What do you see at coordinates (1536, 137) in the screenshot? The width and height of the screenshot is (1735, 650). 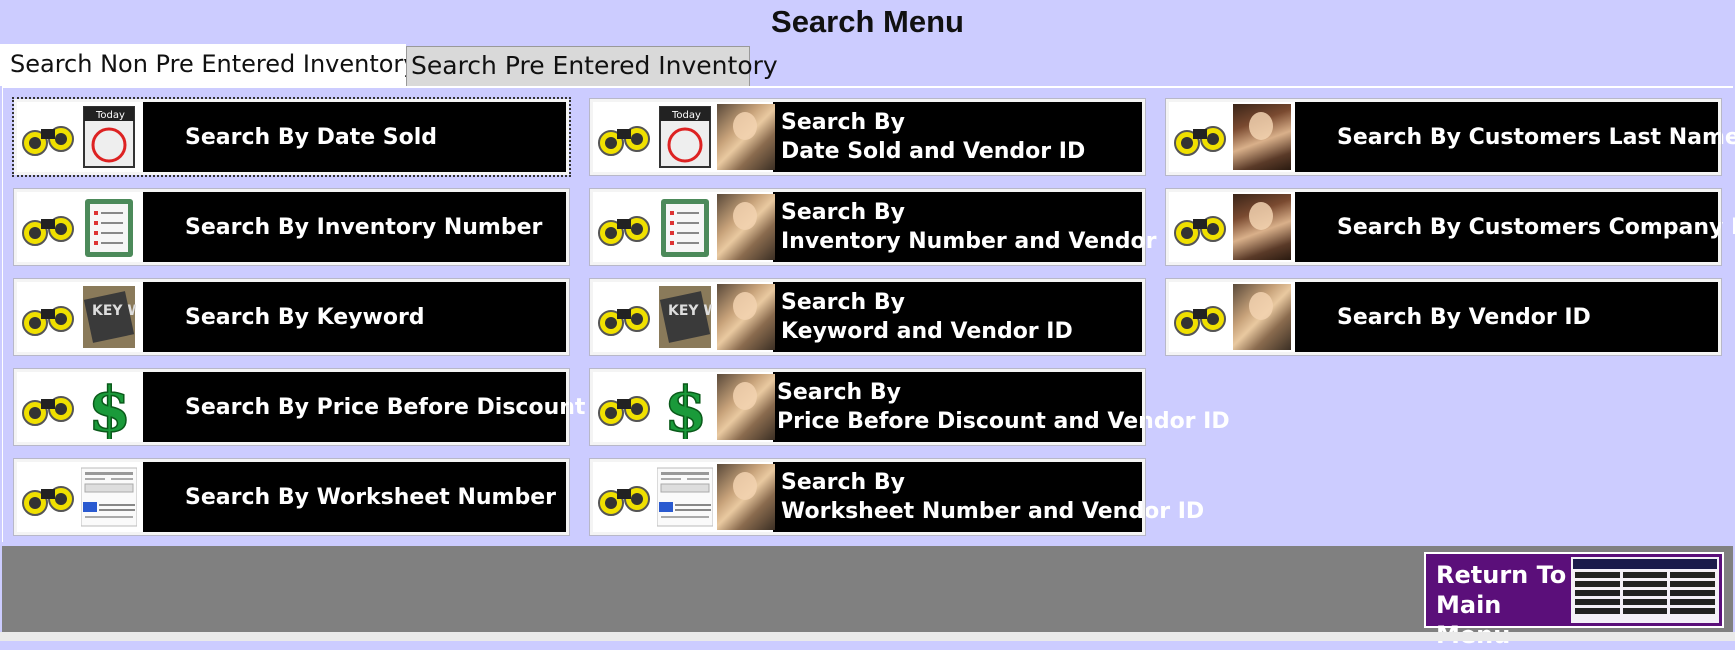 I see `button-label: Search By Customers Last Name` at bounding box center [1536, 137].